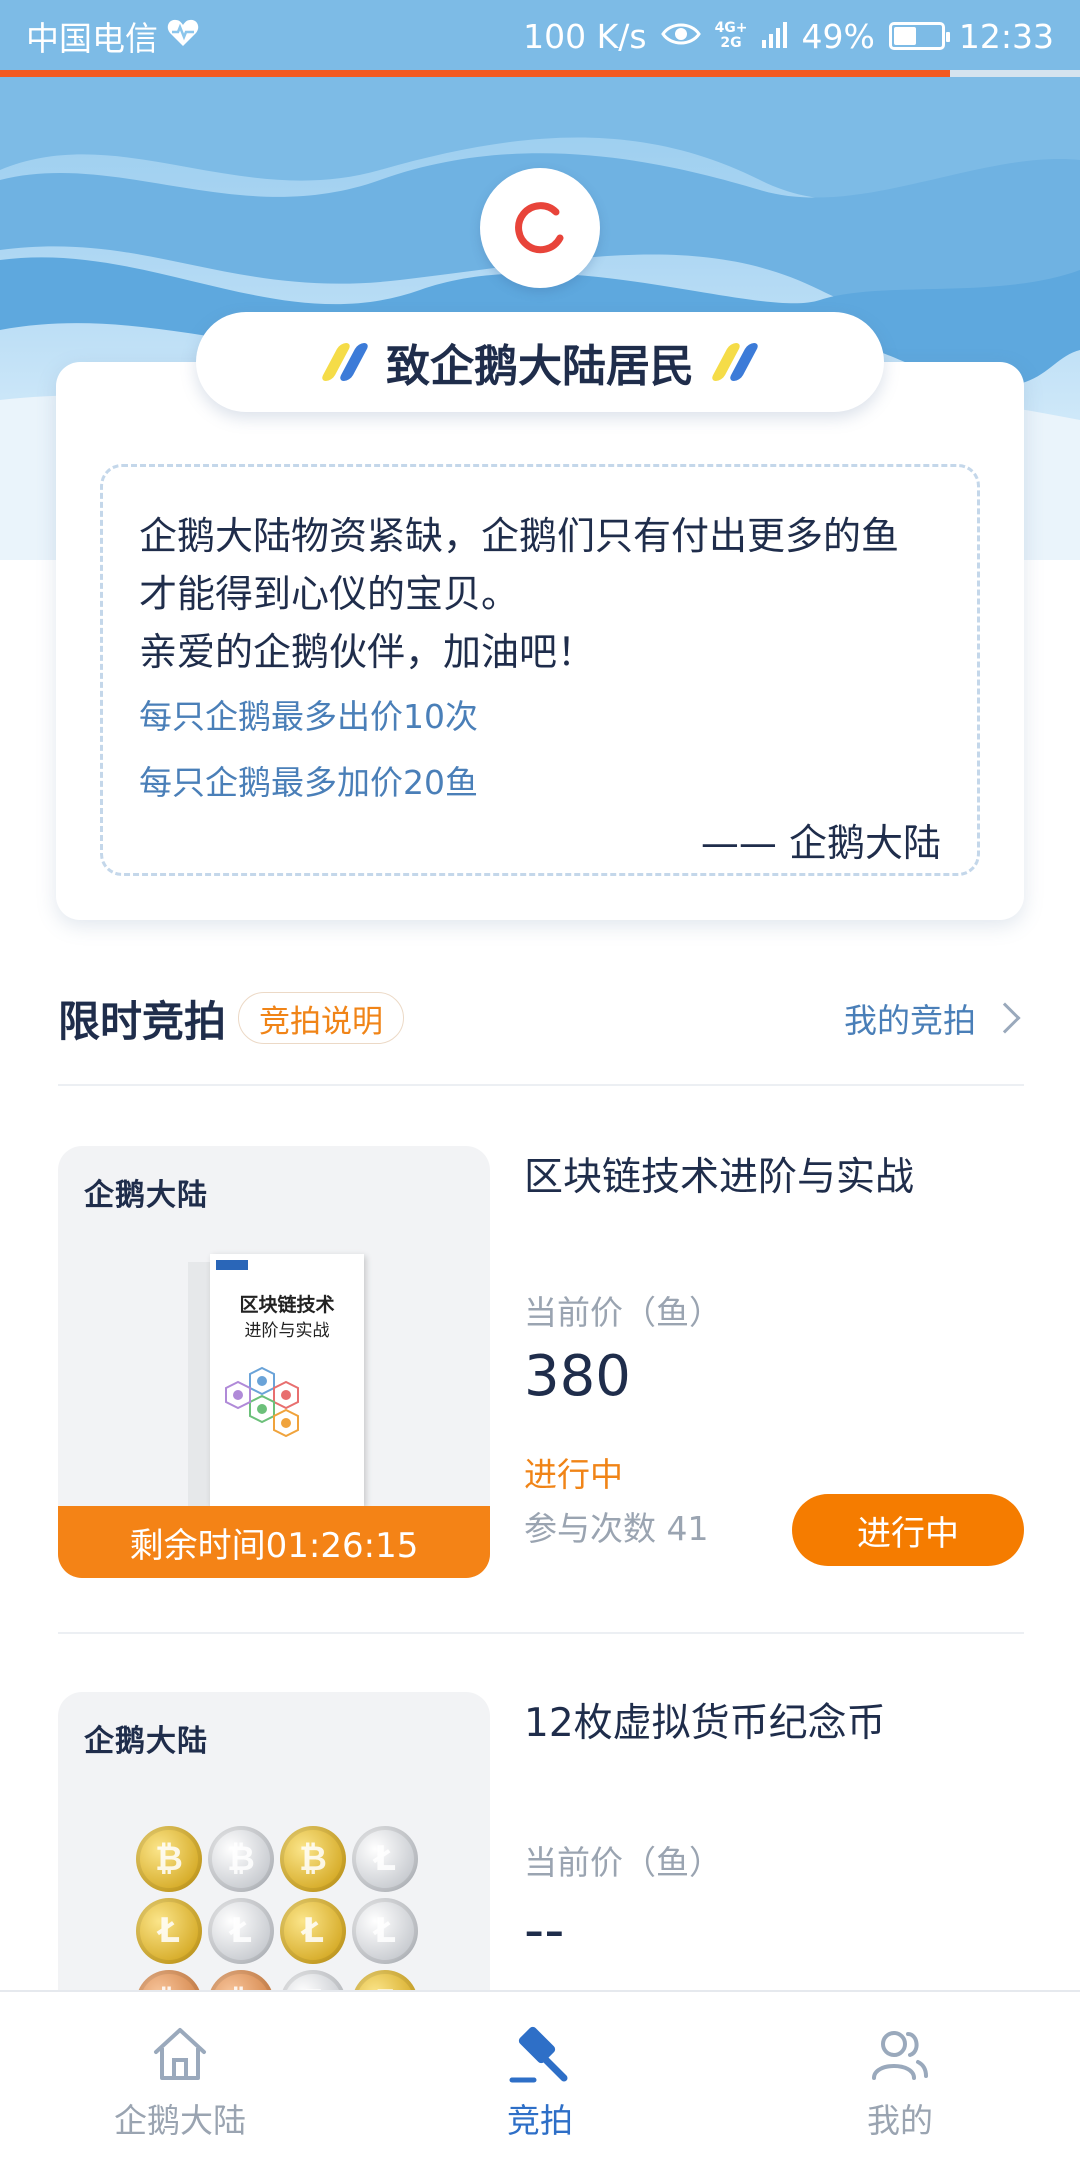 This screenshot has width=1080, height=2160. Describe the element at coordinates (838, 36) in the screenshot. I see `battery-percent: 49%` at that location.